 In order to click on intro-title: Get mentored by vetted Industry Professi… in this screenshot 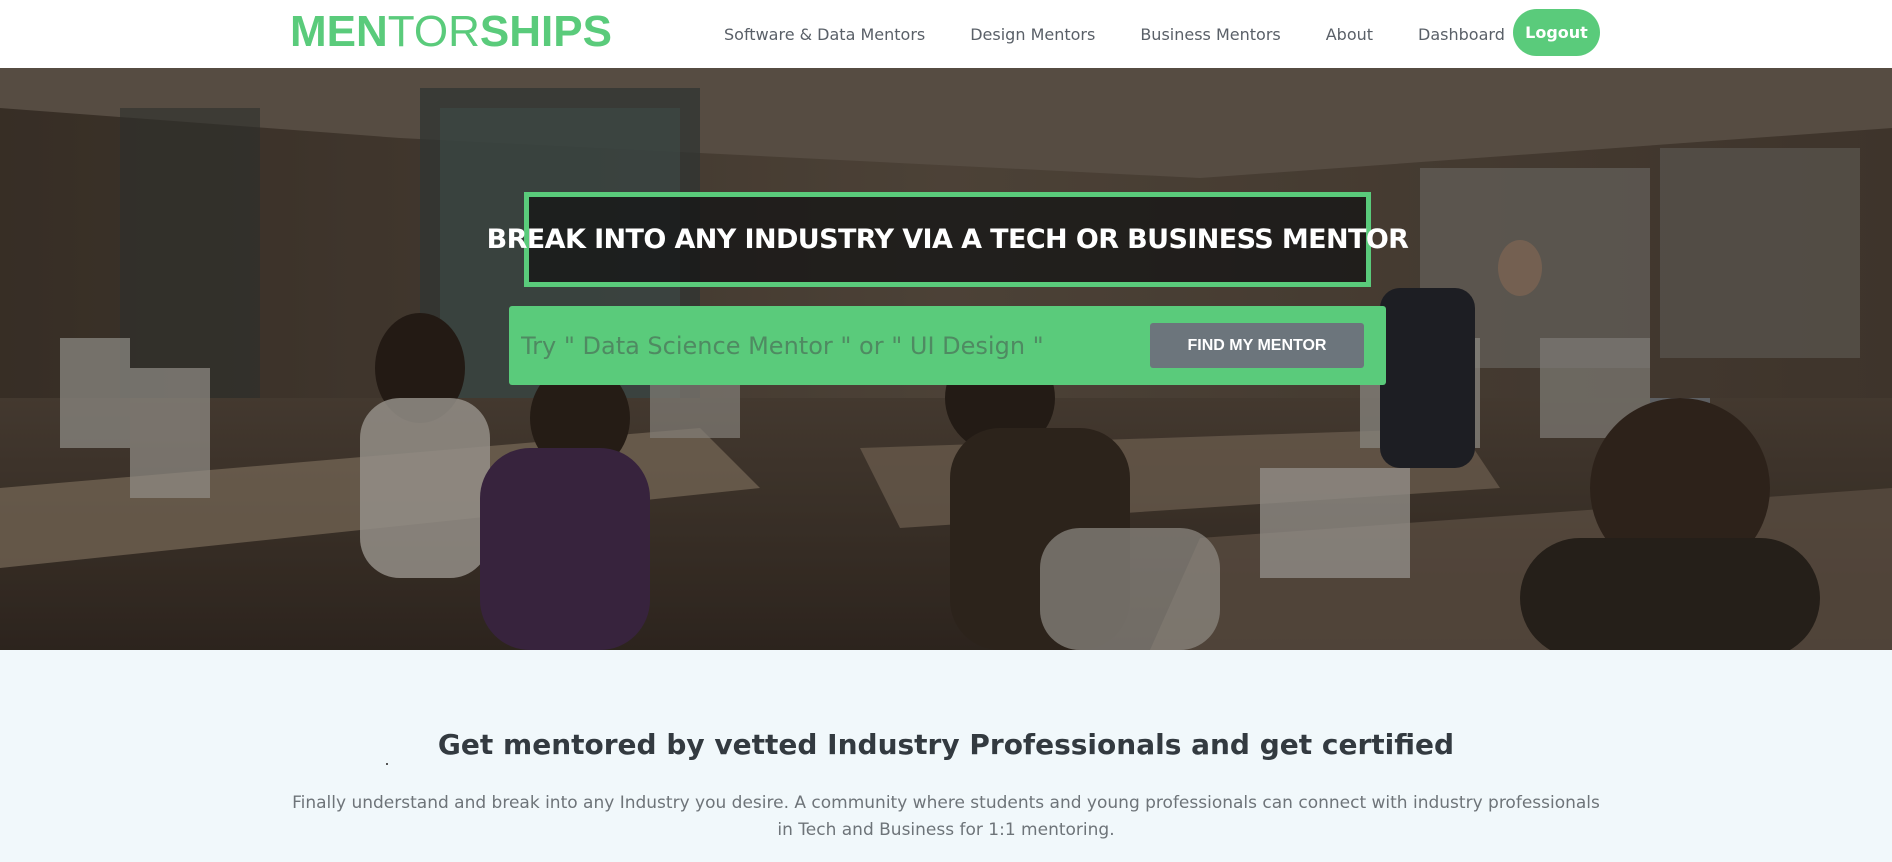, I will do `click(946, 744)`.